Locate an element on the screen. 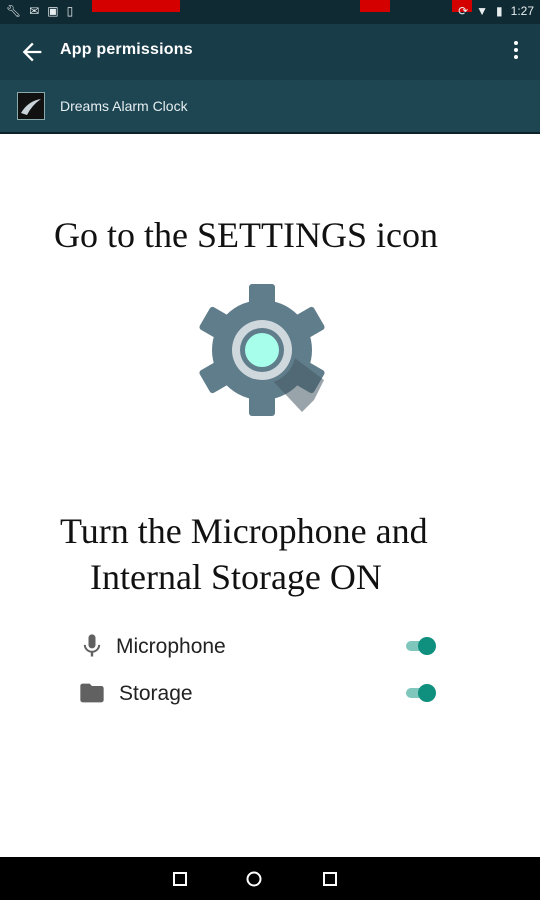 This screenshot has height=900, width=540. back-nav-icon is located at coordinates (180, 879).